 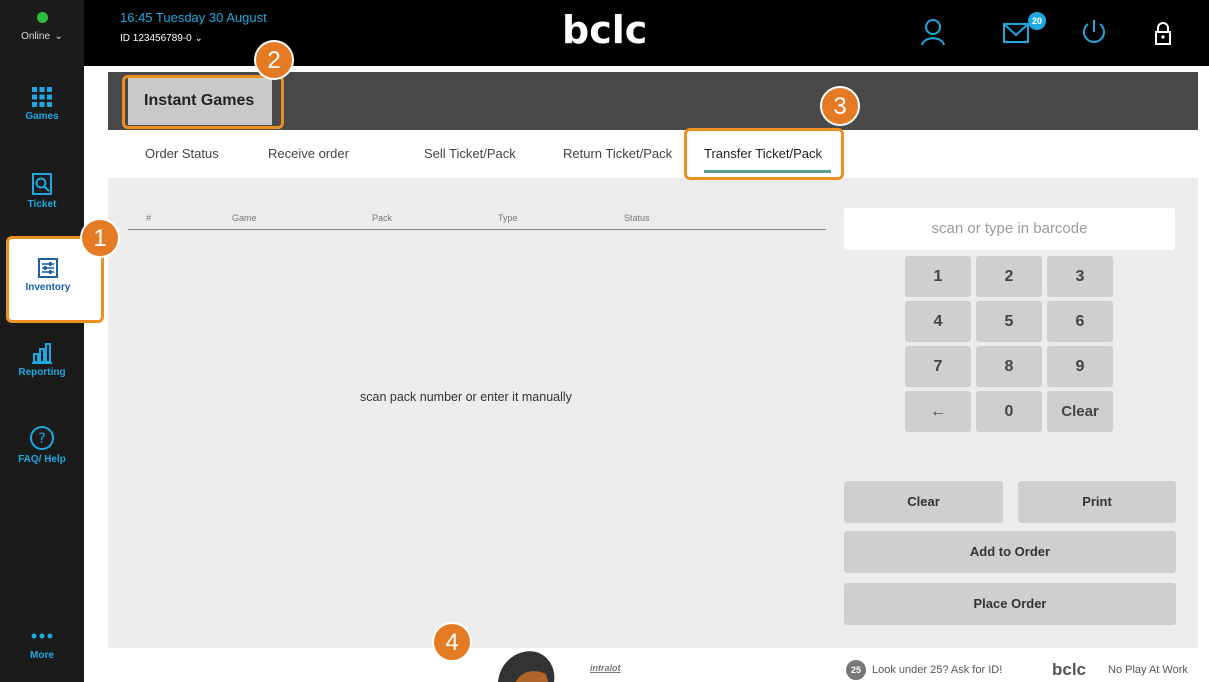 What do you see at coordinates (938, 366) in the screenshot?
I see `keypad-key-7: 7` at bounding box center [938, 366].